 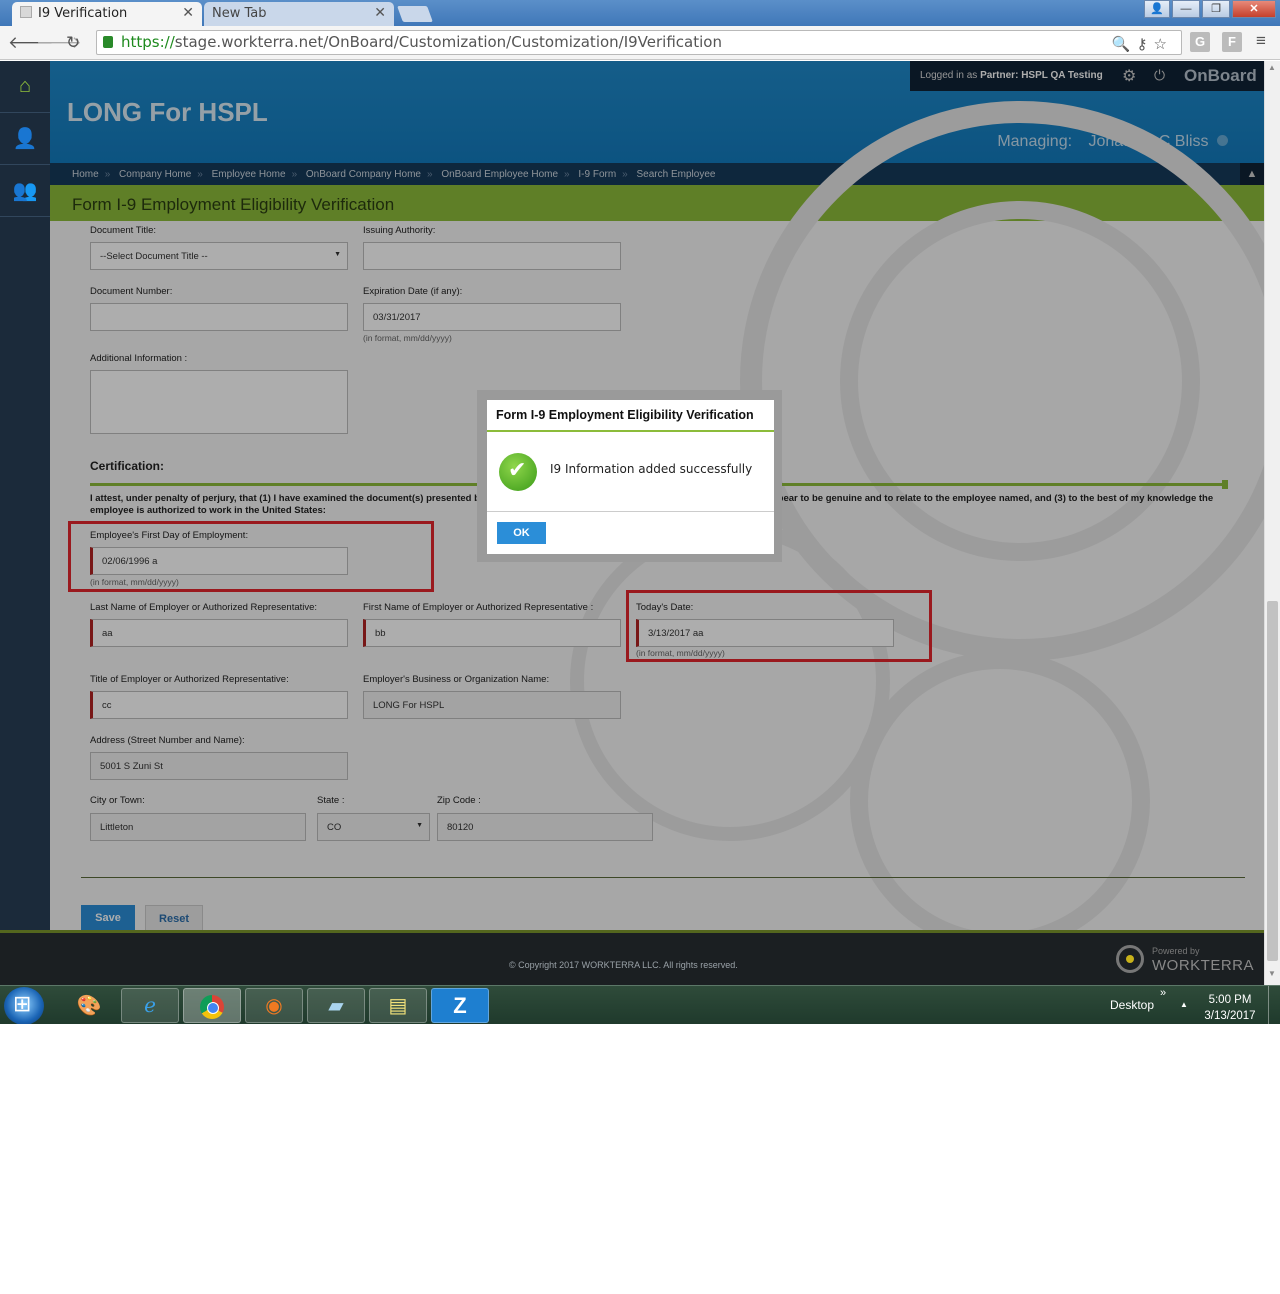 I want to click on reload-icon: ↻, so click(x=73, y=43).